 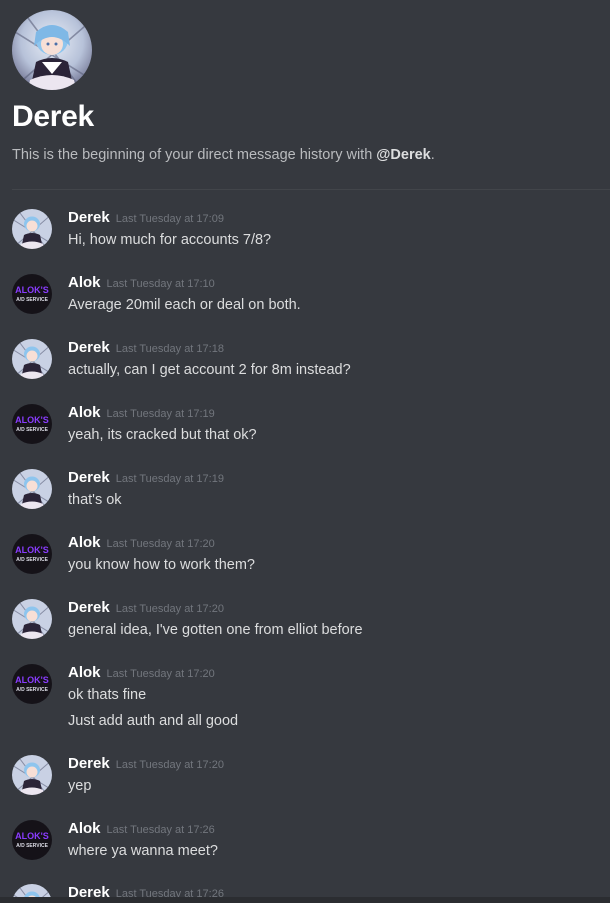 I want to click on message-header: Derek Last Tuesday at 17:09, so click(x=146, y=218).